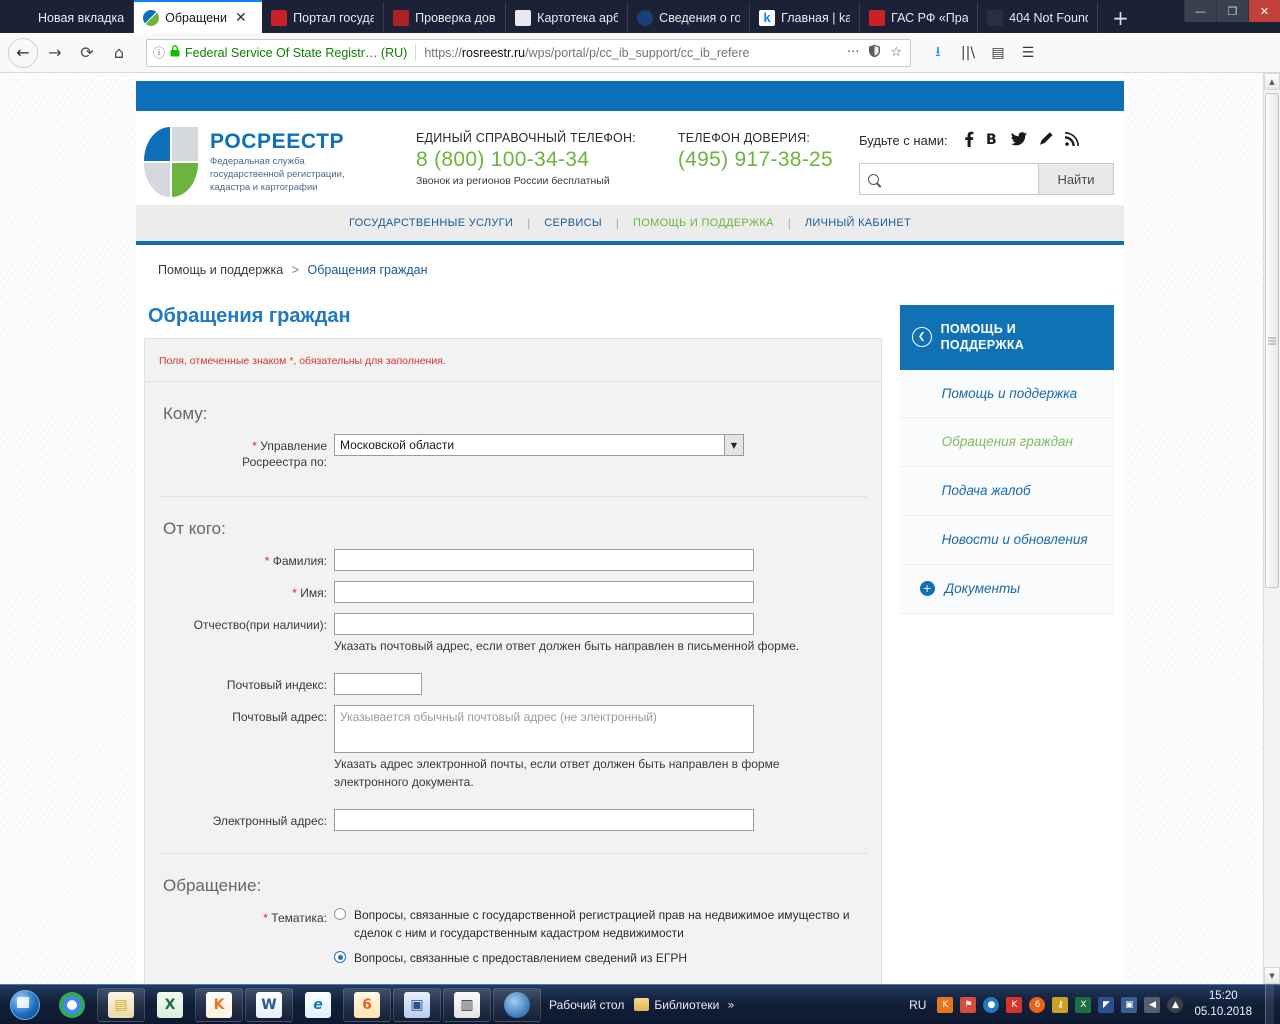 Image resolution: width=1280 pixels, height=1024 pixels. I want to click on sidebar-item-dokumenty: + Документы, so click(1006, 589).